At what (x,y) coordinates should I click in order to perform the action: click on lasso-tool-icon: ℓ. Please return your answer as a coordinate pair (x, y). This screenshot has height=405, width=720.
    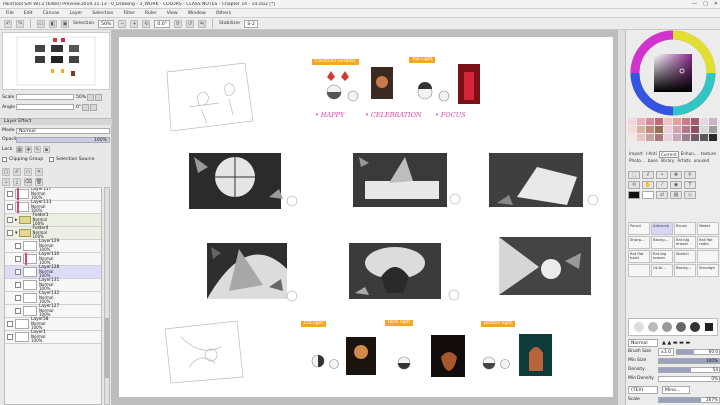
    Looking at the image, I should click on (648, 175).